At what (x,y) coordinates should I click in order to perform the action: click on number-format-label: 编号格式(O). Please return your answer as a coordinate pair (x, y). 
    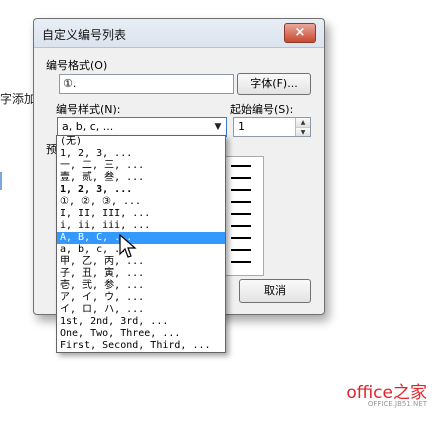
    Looking at the image, I should click on (77, 65).